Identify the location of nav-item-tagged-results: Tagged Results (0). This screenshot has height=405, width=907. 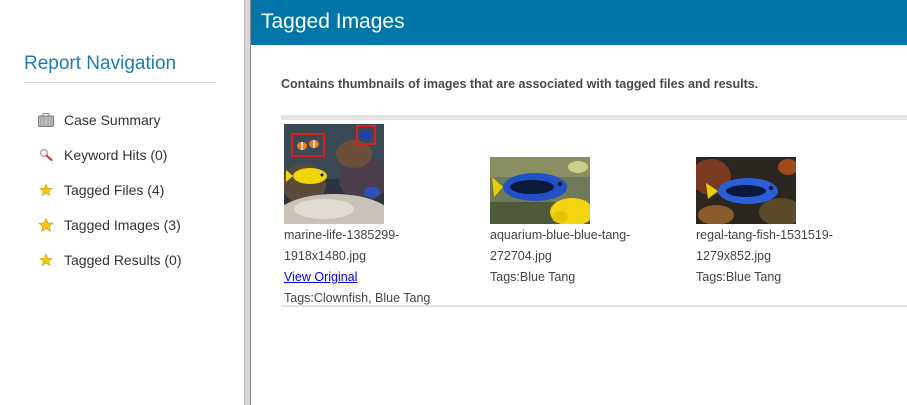
(110, 259).